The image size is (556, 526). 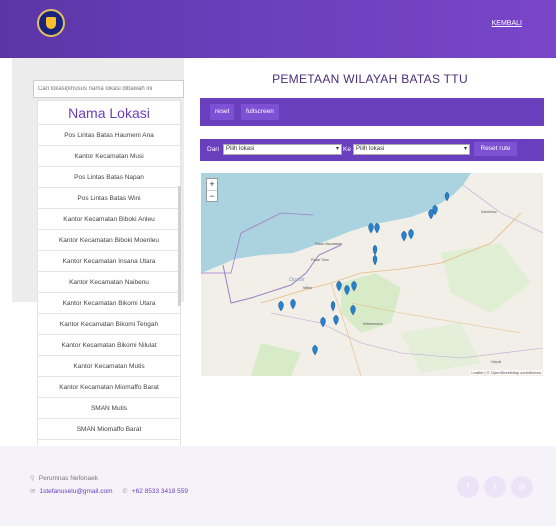 I want to click on list-item: Kantor Kecamatan Naibenu, so click(x=109, y=282).